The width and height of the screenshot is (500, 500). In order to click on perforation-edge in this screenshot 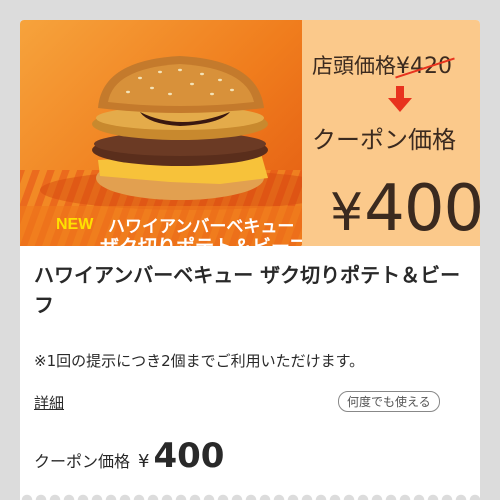, I will do `click(250, 493)`.